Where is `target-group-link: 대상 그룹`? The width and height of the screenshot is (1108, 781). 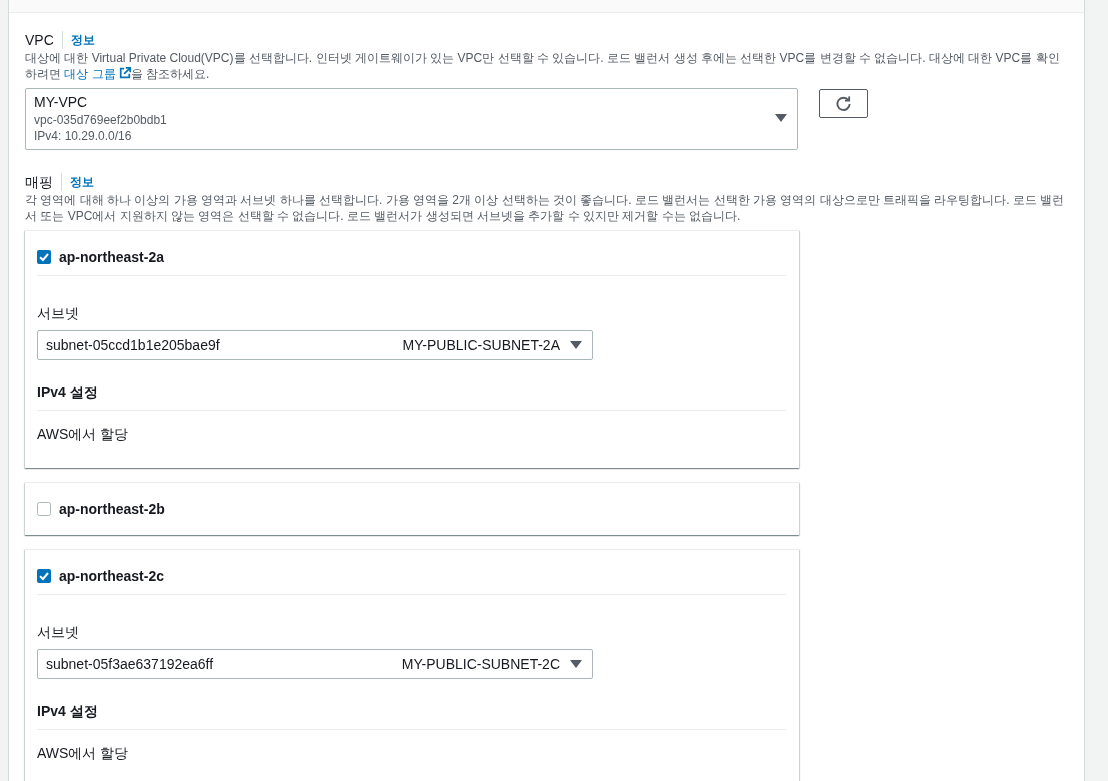
target-group-link: 대상 그룹 is located at coordinates (97, 74).